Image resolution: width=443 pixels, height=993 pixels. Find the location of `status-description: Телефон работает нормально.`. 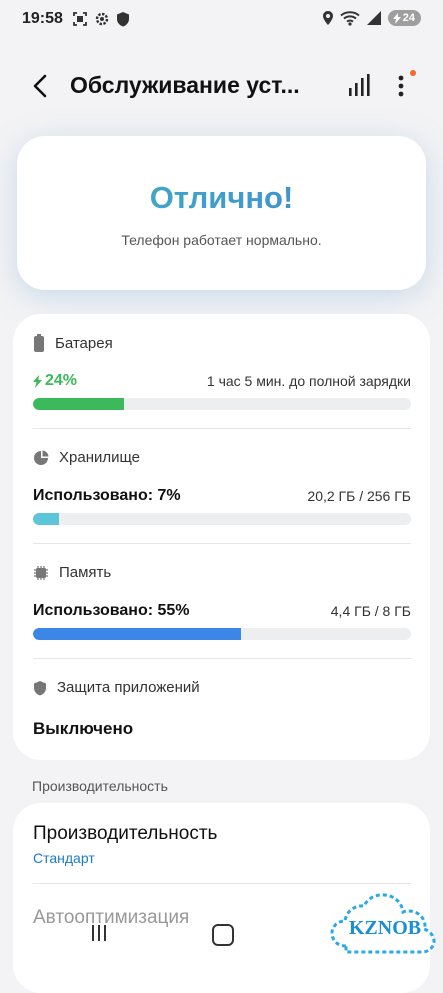

status-description: Телефон работает нормально. is located at coordinates (221, 240).